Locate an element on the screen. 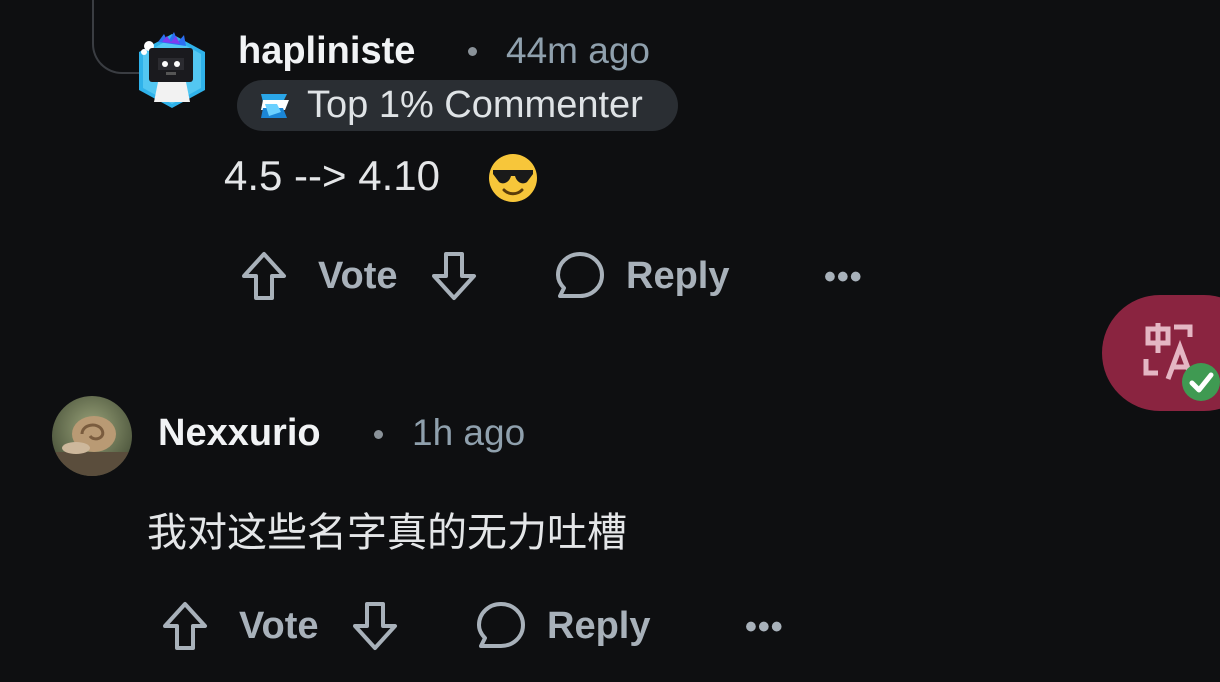 Image resolution: width=1220 pixels, height=682 pixels. flair-label: Top 1% Commenter is located at coordinates (475, 105).